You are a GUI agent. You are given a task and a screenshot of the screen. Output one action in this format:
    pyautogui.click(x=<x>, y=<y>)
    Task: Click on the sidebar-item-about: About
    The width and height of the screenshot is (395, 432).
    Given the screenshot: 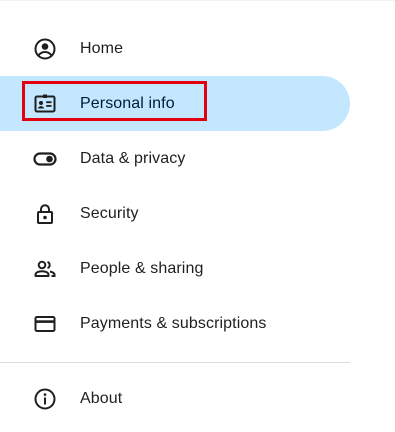 What is the action you would take?
    pyautogui.click(x=175, y=398)
    